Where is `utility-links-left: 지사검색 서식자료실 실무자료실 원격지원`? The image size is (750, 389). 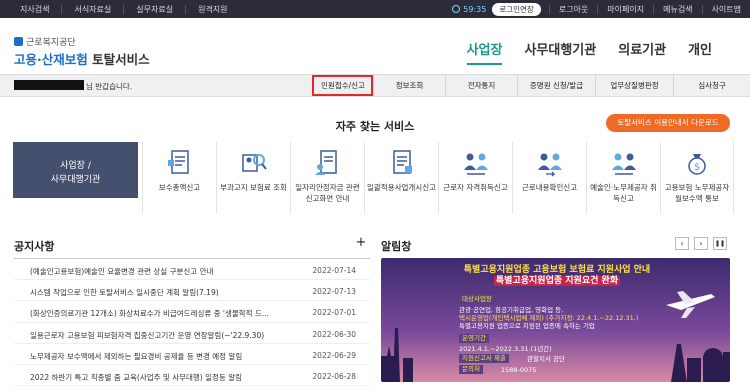
utility-links-left: 지사검색 서식자료실 실무자료실 원격지원 is located at coordinates (124, 9).